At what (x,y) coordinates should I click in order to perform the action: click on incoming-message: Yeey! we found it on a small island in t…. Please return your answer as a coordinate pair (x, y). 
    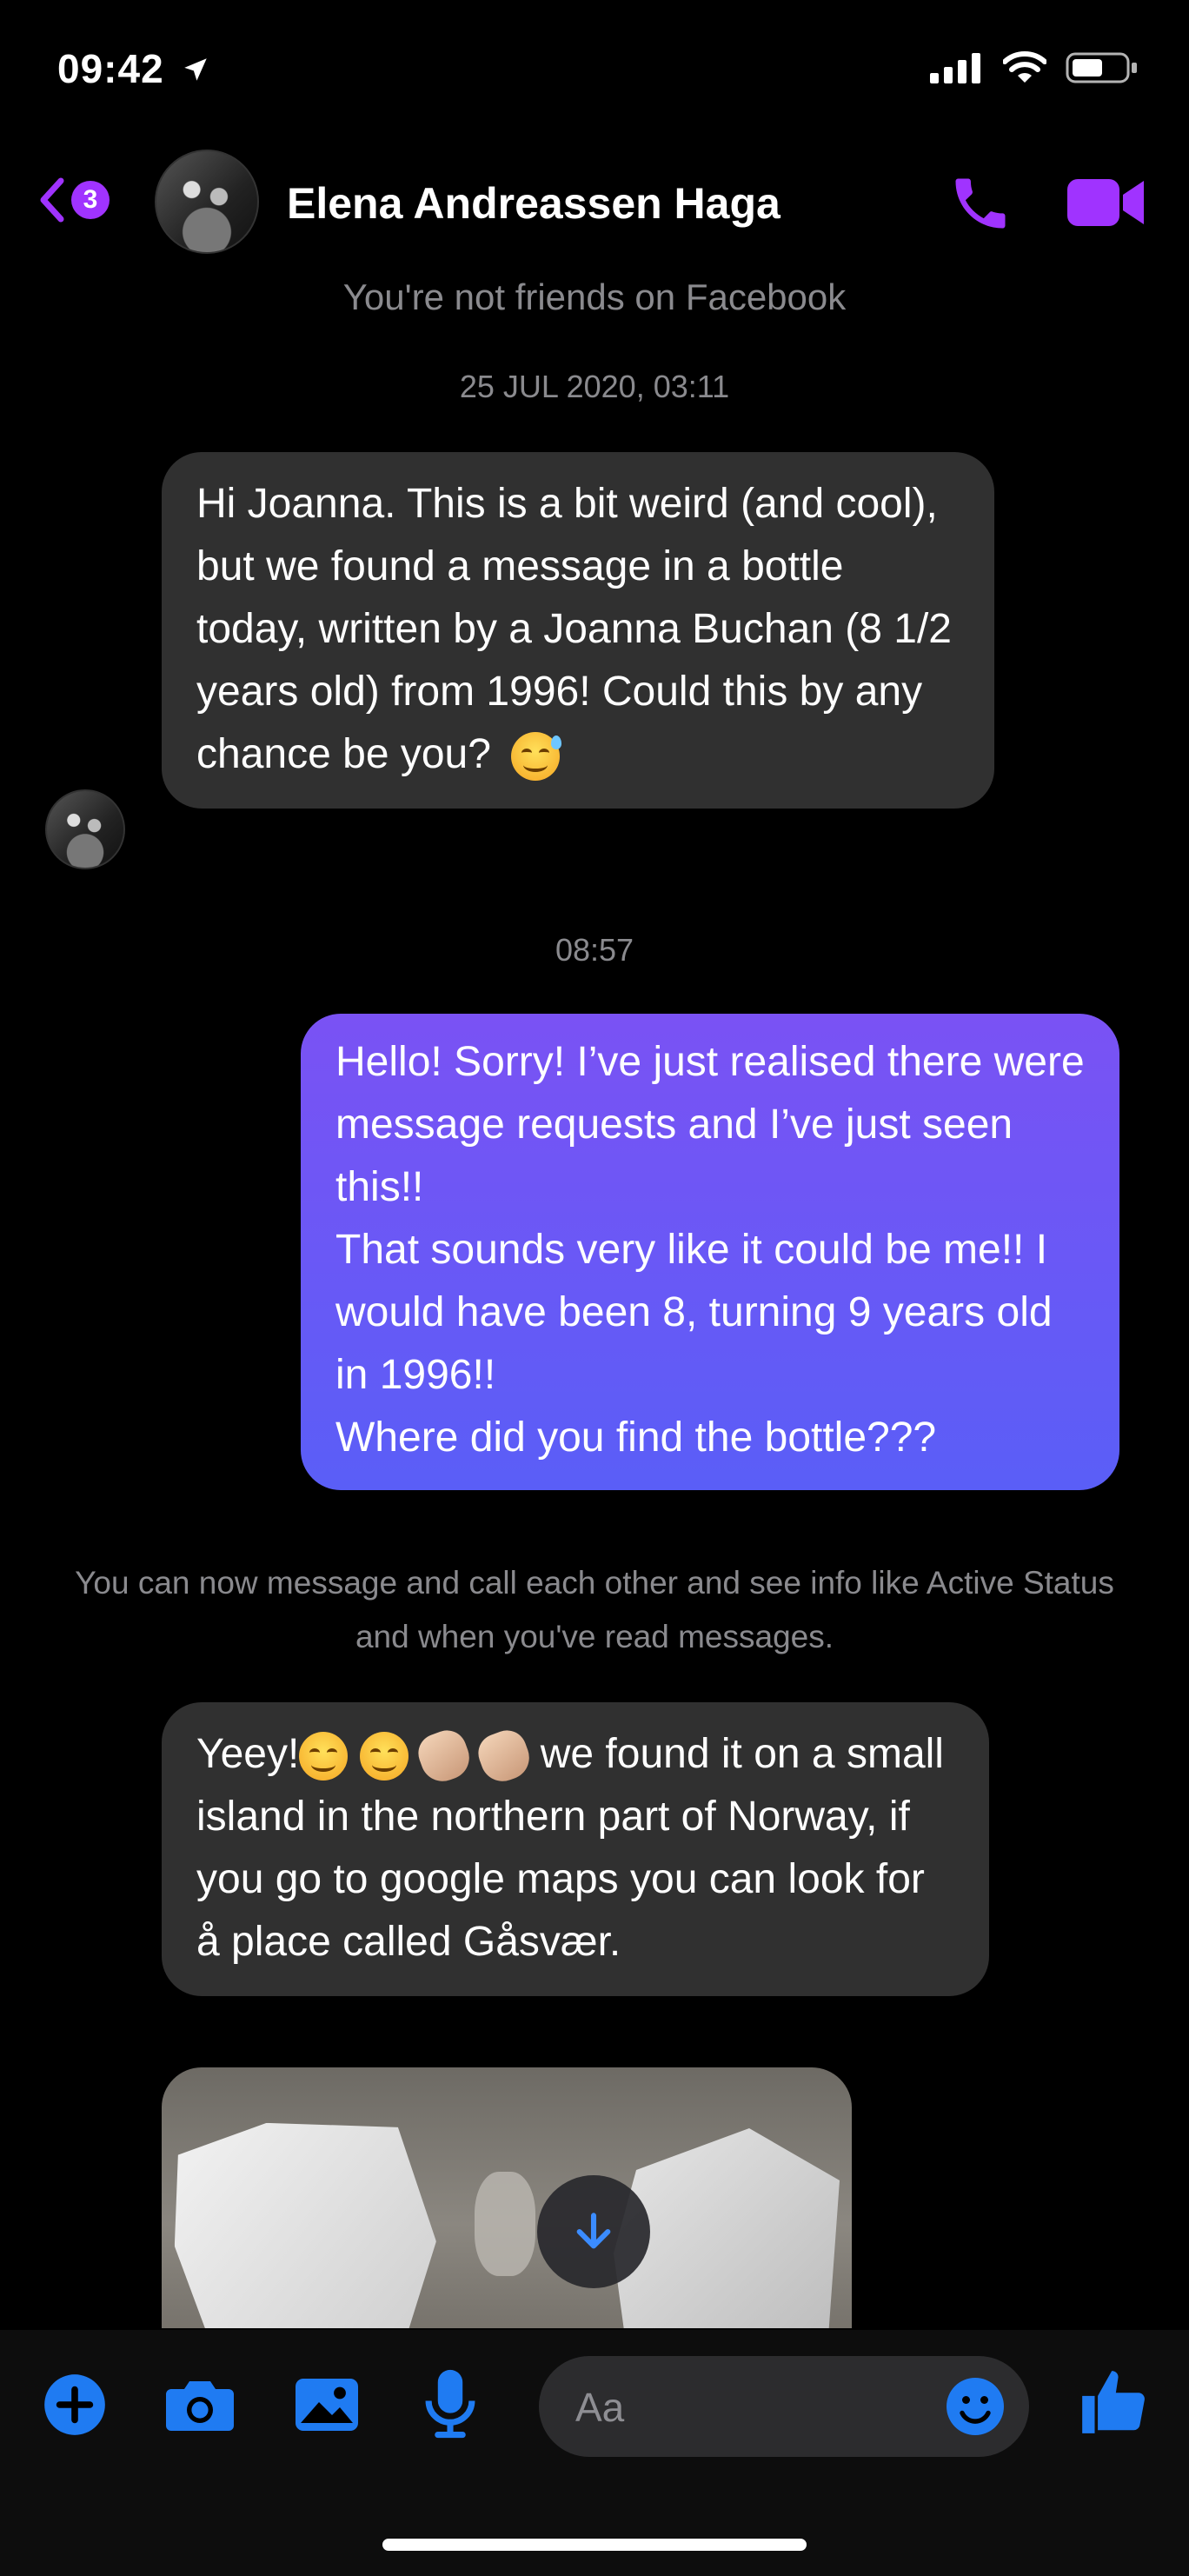
    Looking at the image, I should click on (575, 1849).